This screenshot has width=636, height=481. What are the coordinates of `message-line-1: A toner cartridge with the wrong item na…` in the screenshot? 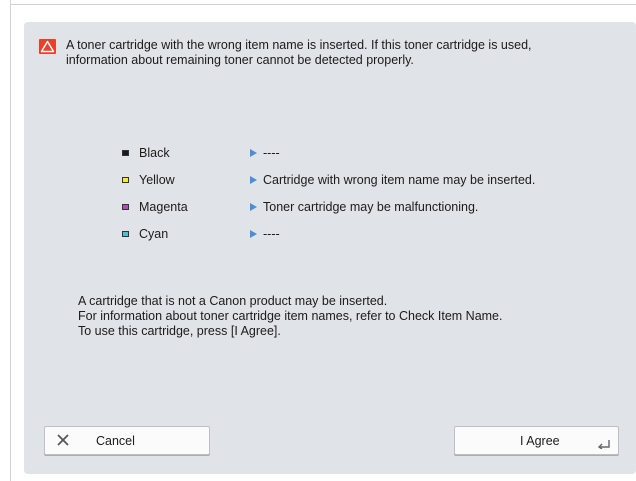 It's located at (299, 45).